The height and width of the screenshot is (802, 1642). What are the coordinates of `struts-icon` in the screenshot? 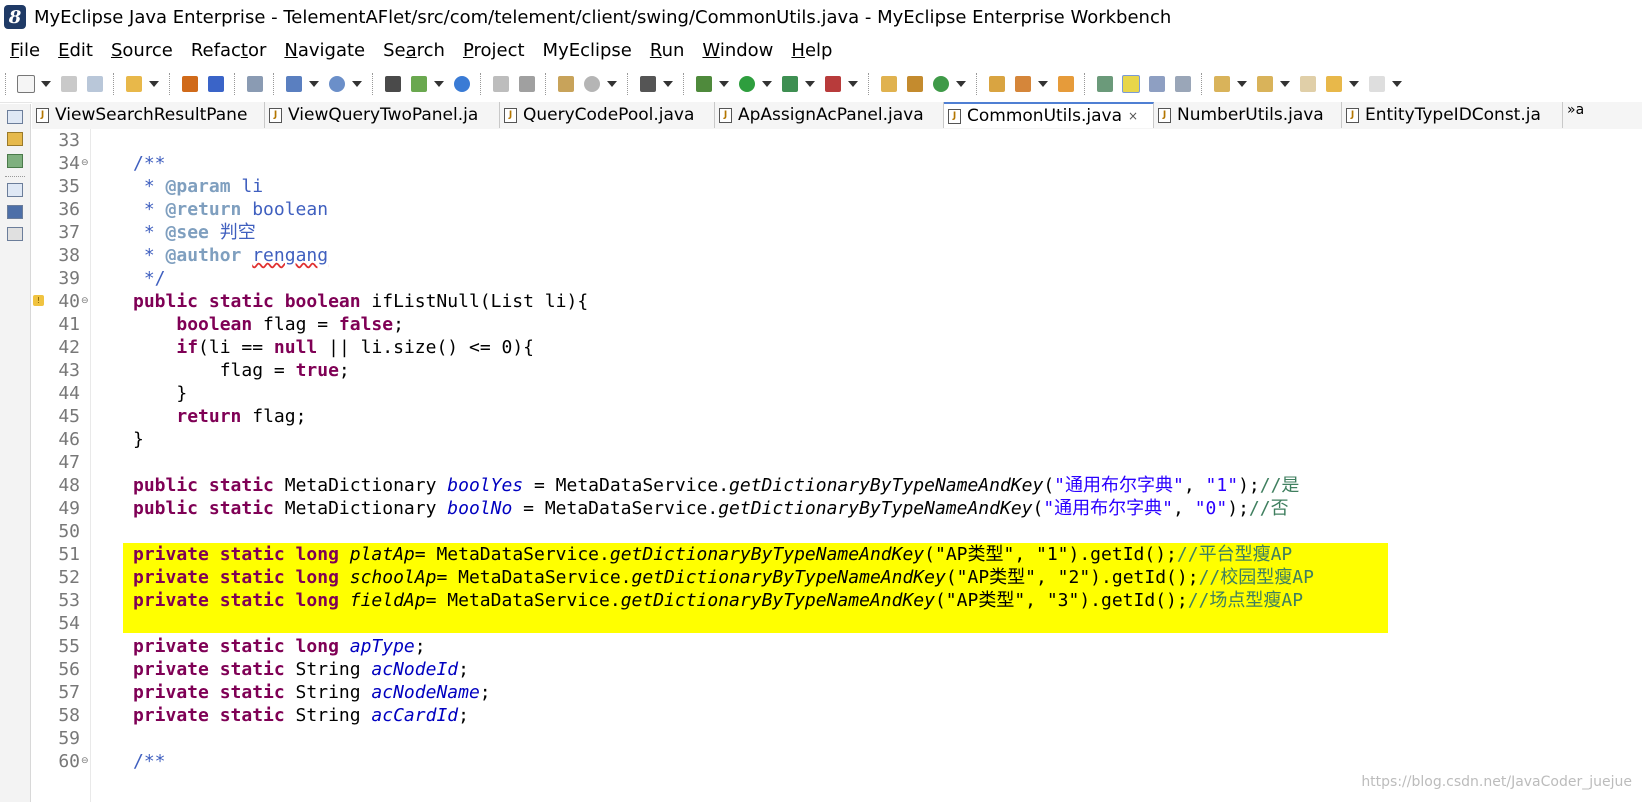 It's located at (393, 84).